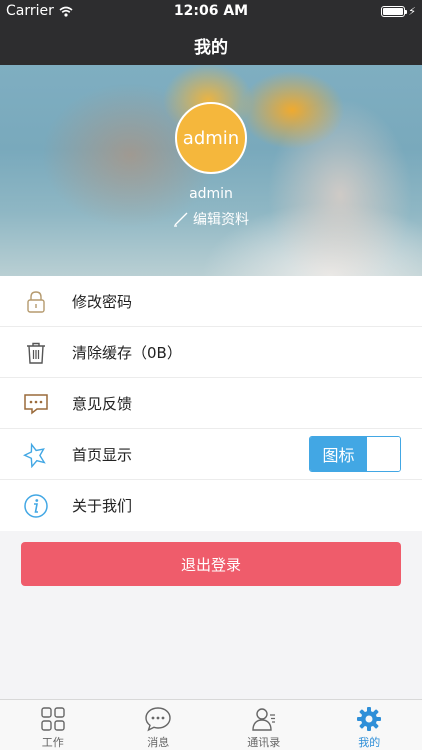  I want to click on tab-label: 通讯录, so click(264, 742).